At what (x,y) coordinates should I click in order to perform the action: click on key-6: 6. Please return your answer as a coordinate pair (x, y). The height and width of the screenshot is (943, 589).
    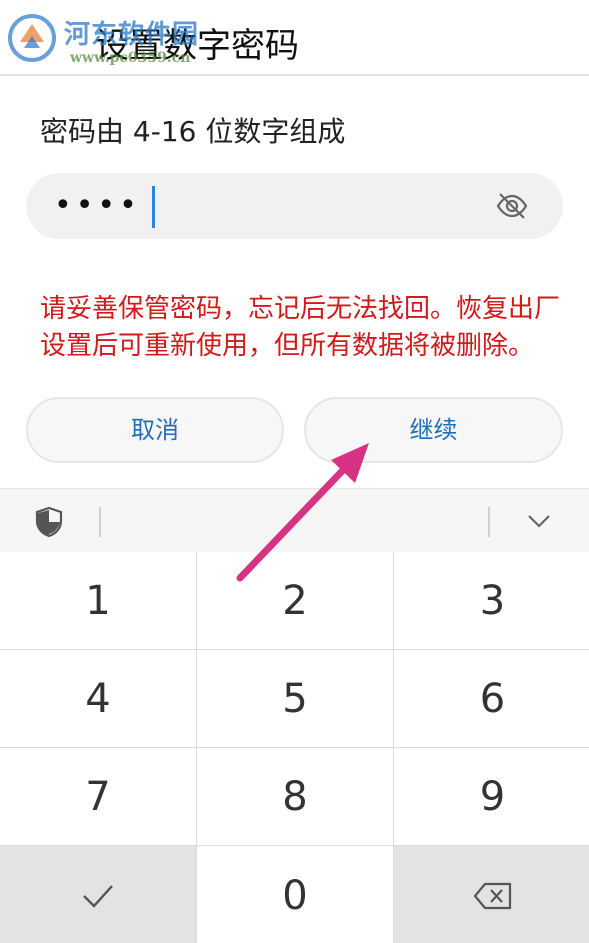
    Looking at the image, I should click on (491, 698).